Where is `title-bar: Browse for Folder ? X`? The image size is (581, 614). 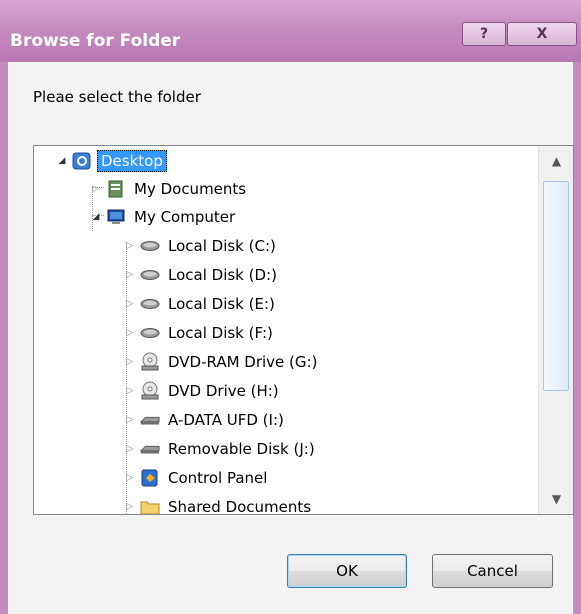 title-bar: Browse for Folder ? X is located at coordinates (290, 31).